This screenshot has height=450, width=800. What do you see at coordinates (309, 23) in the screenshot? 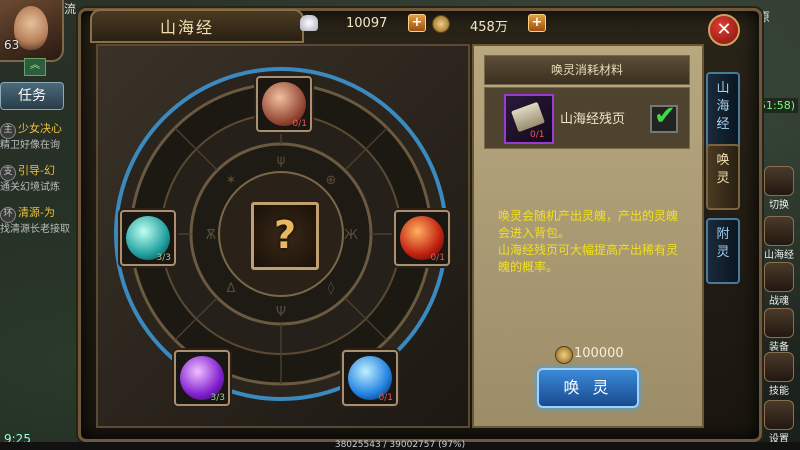
I see `silver-ingot-icon` at bounding box center [309, 23].